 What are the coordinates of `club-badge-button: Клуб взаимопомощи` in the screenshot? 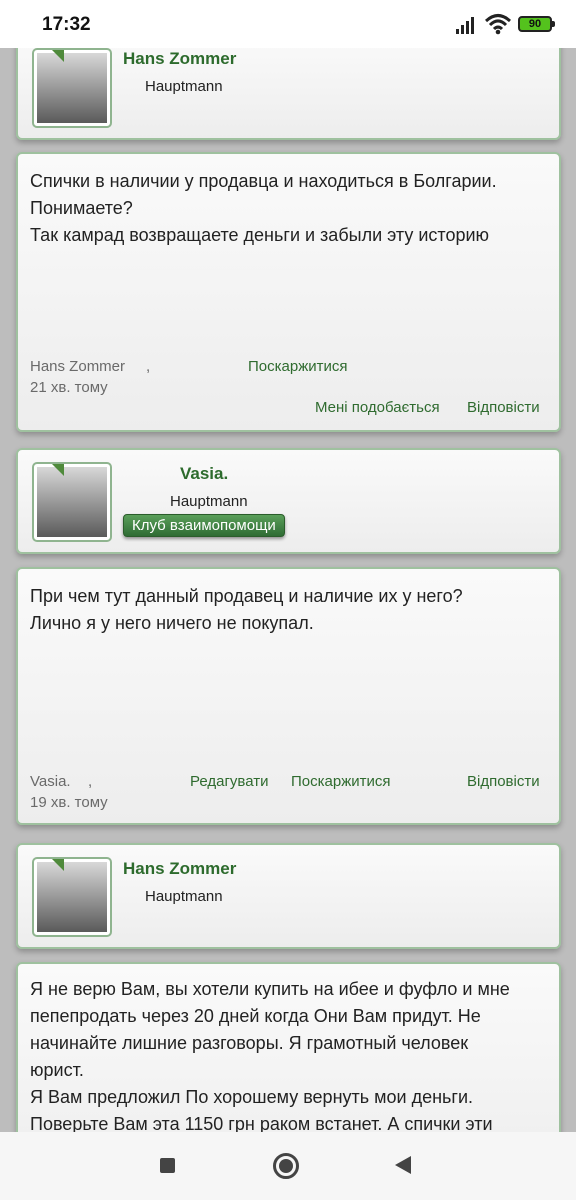 It's located at (204, 525).